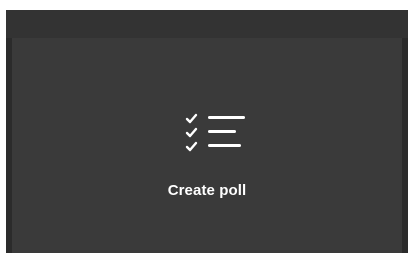 Image resolution: width=414 pixels, height=253 pixels. I want to click on create-poll-label: Create poll, so click(207, 190).